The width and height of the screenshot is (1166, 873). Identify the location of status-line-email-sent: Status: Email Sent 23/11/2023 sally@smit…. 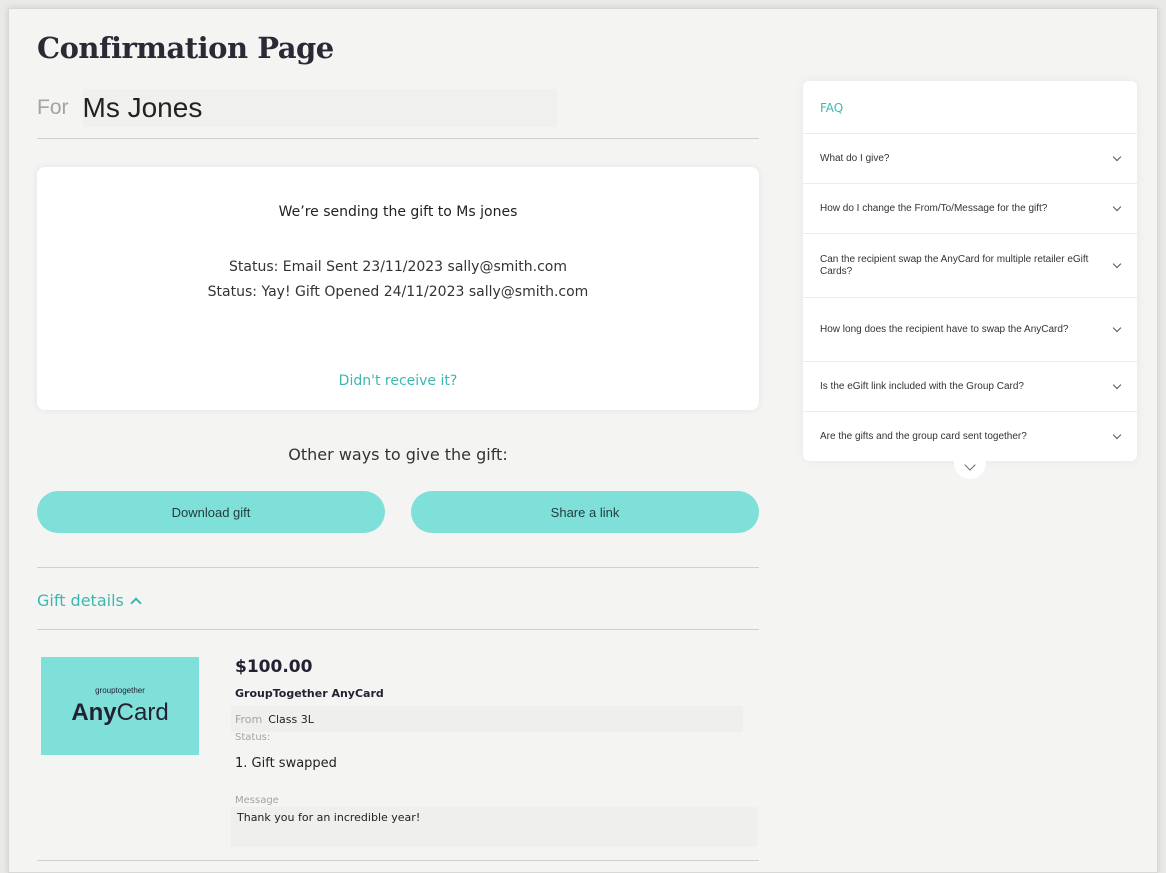
(398, 267).